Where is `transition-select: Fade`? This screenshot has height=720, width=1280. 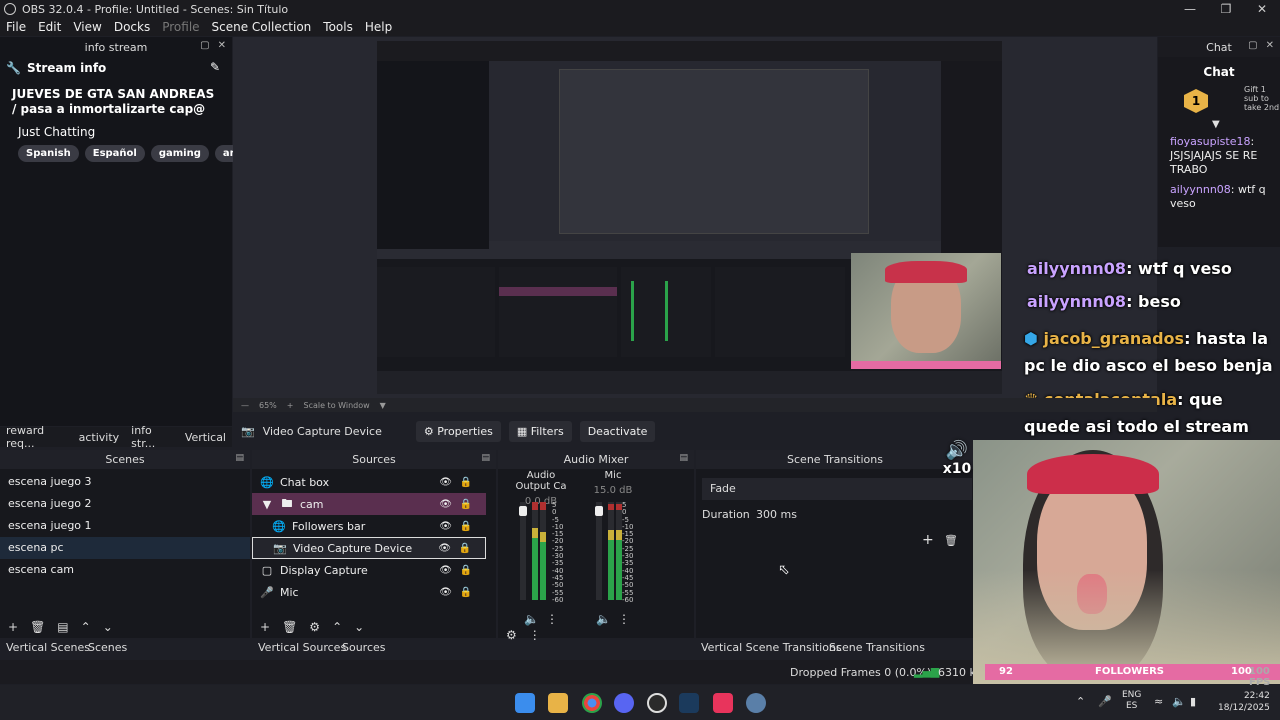
transition-select: Fade is located at coordinates (837, 489).